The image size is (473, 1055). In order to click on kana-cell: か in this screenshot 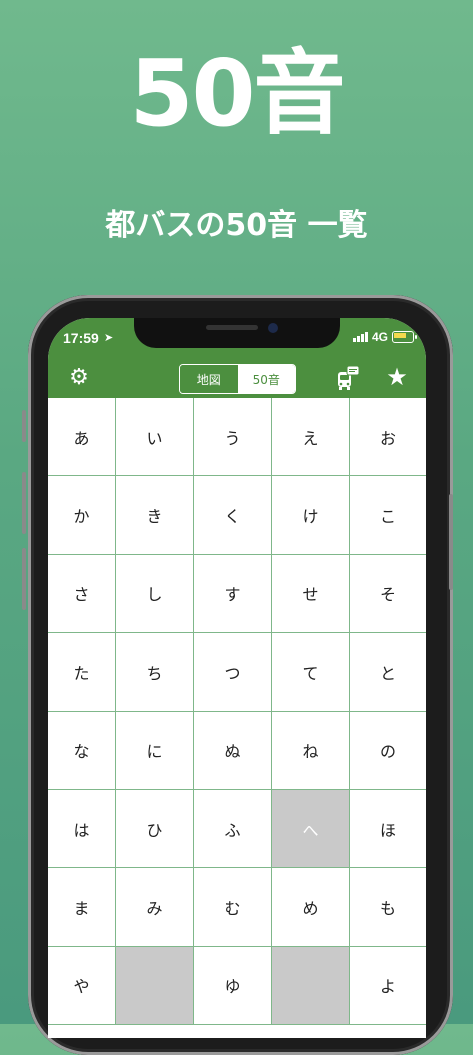, I will do `click(82, 515)`.